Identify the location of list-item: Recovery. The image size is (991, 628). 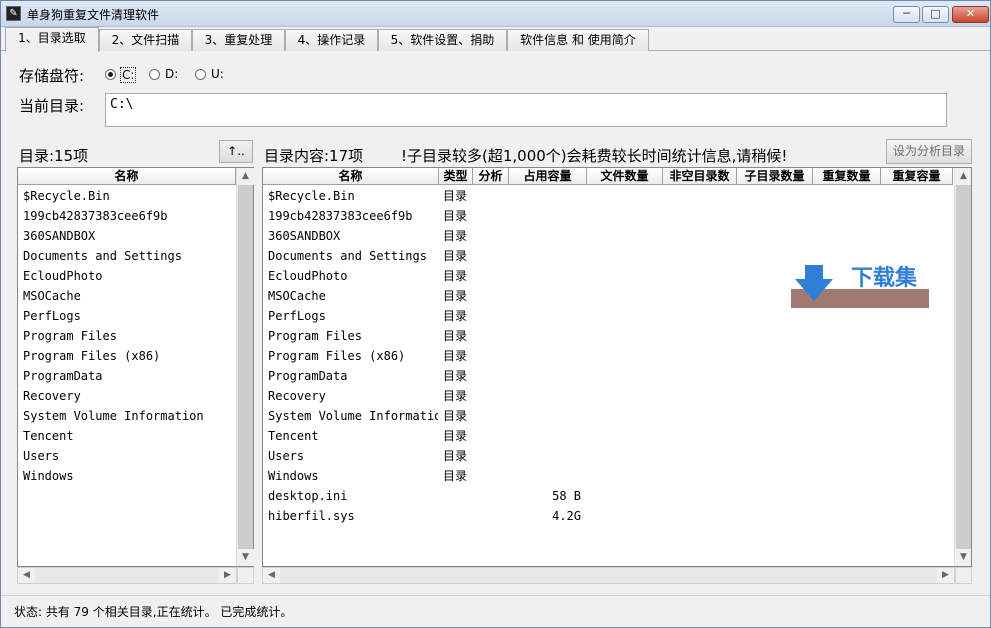
(128, 396).